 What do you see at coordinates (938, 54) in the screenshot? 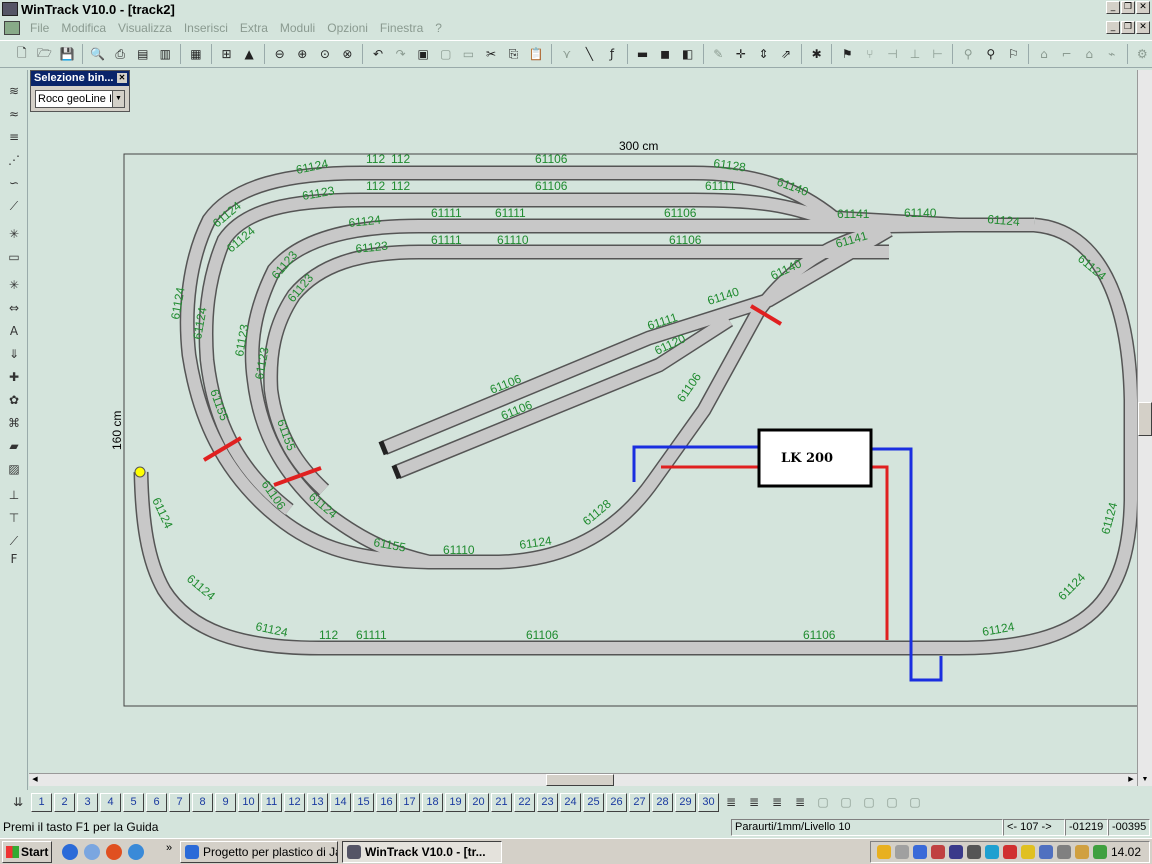
I see `track-cross-icon: ⊢` at bounding box center [938, 54].